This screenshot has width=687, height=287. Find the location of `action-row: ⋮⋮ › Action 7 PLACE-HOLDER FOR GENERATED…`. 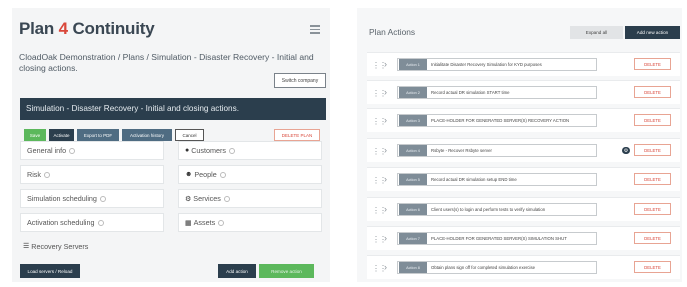

action-row: ⋮⋮ › Action 7 PLACE-HOLDER FOR GENERATED… is located at coordinates (523, 238).